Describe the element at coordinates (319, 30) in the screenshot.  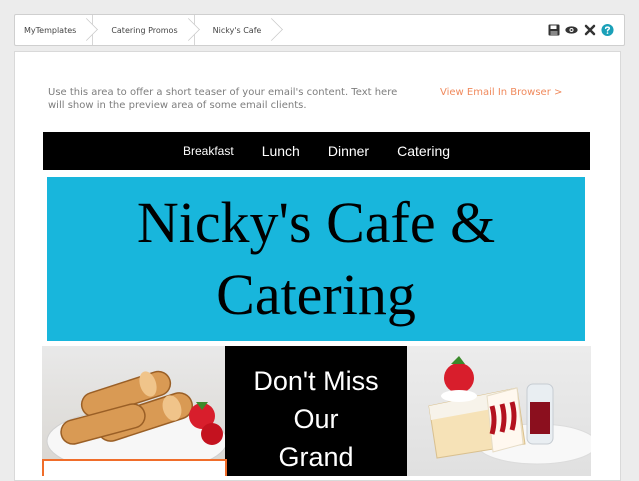
I see `breadcrumb-bar: MyTemplates Catering Promos Nicky's Cafe` at that location.